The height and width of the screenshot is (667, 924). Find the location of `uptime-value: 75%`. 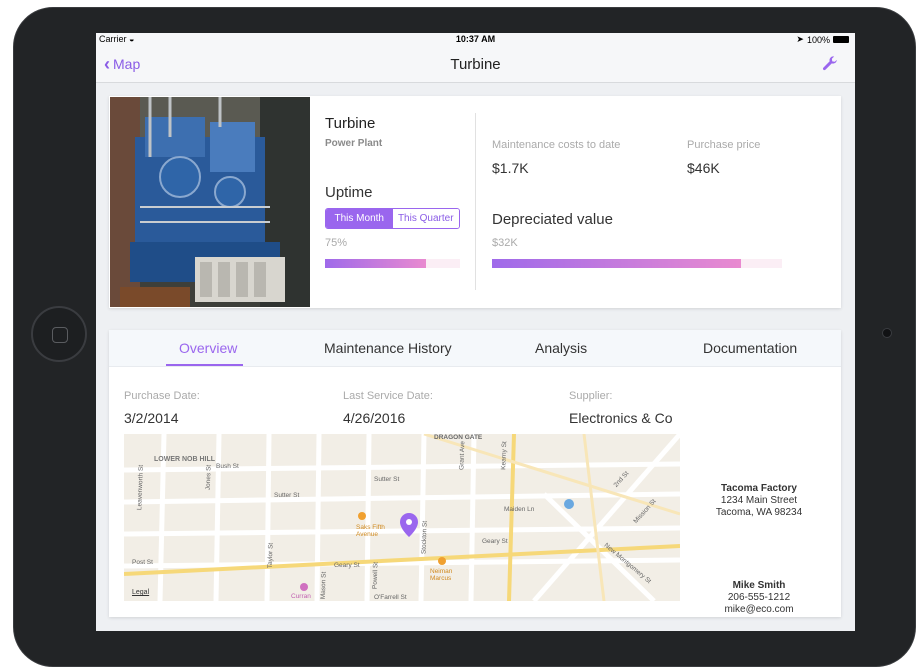

uptime-value: 75% is located at coordinates (336, 243).